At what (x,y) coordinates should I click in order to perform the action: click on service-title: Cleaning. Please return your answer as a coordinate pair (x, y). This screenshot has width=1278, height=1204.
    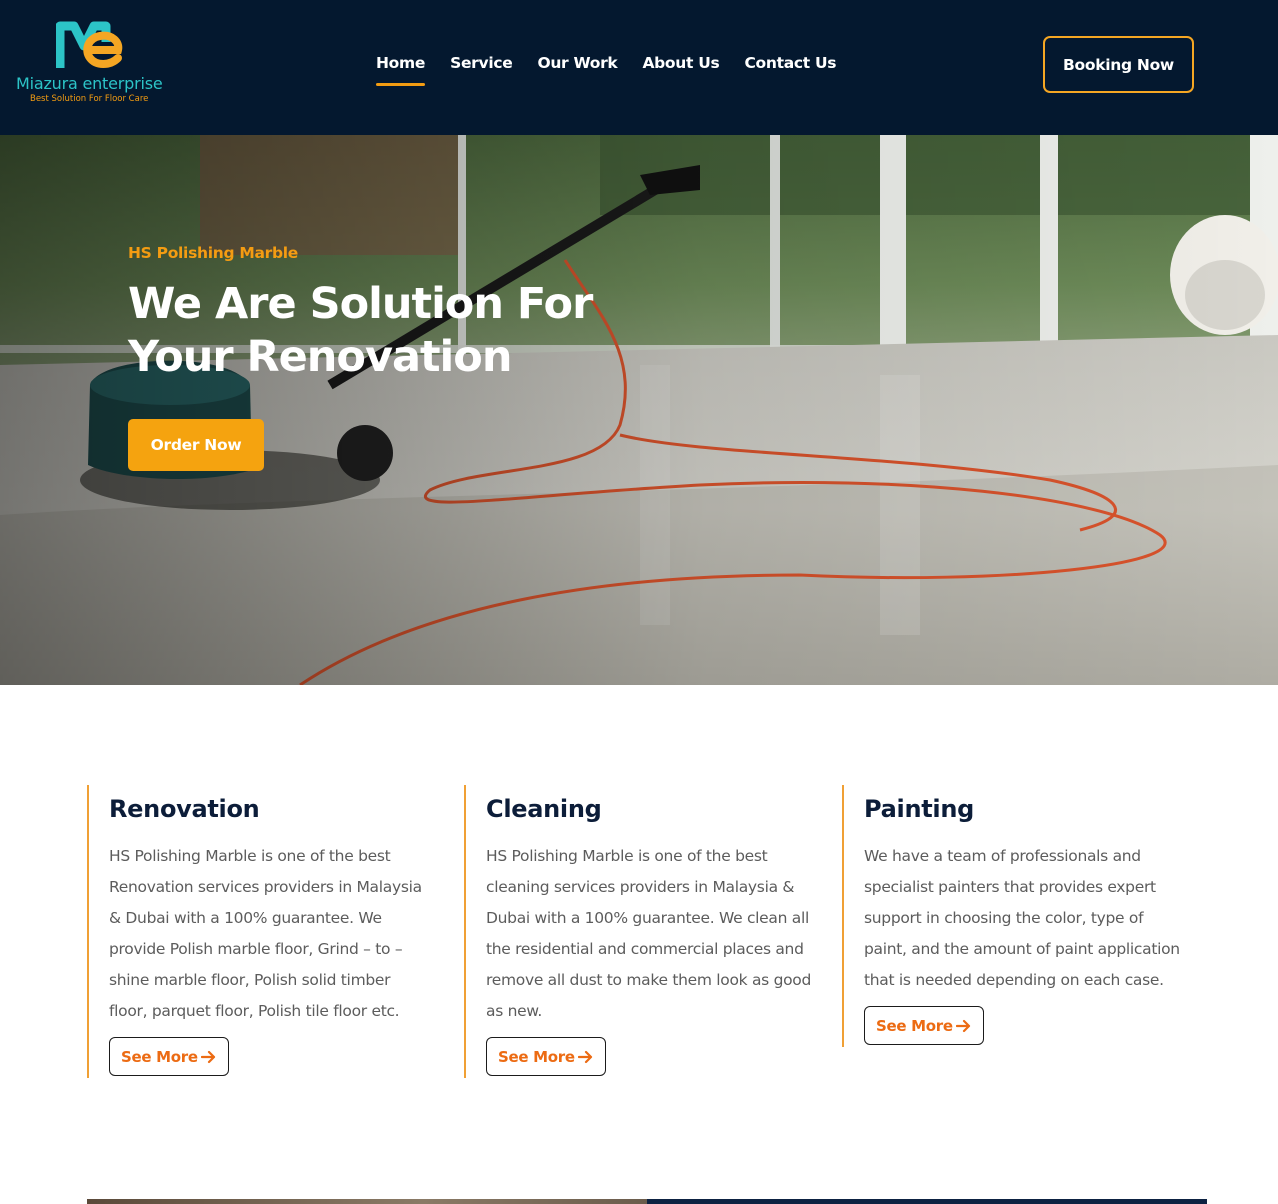
    Looking at the image, I should click on (544, 809).